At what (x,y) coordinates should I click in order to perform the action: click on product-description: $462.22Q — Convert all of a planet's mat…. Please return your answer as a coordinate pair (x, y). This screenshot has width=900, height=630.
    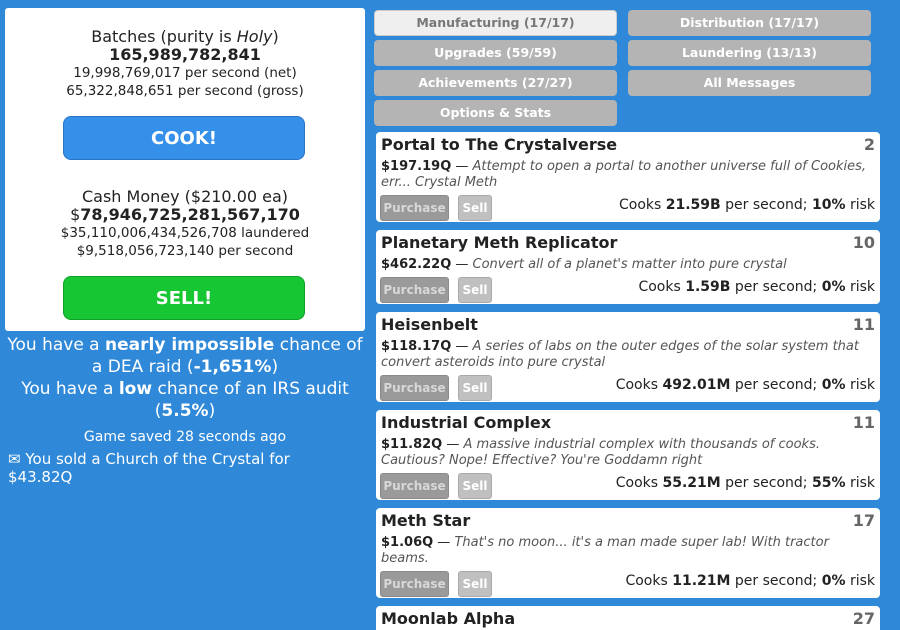
    Looking at the image, I should click on (584, 264).